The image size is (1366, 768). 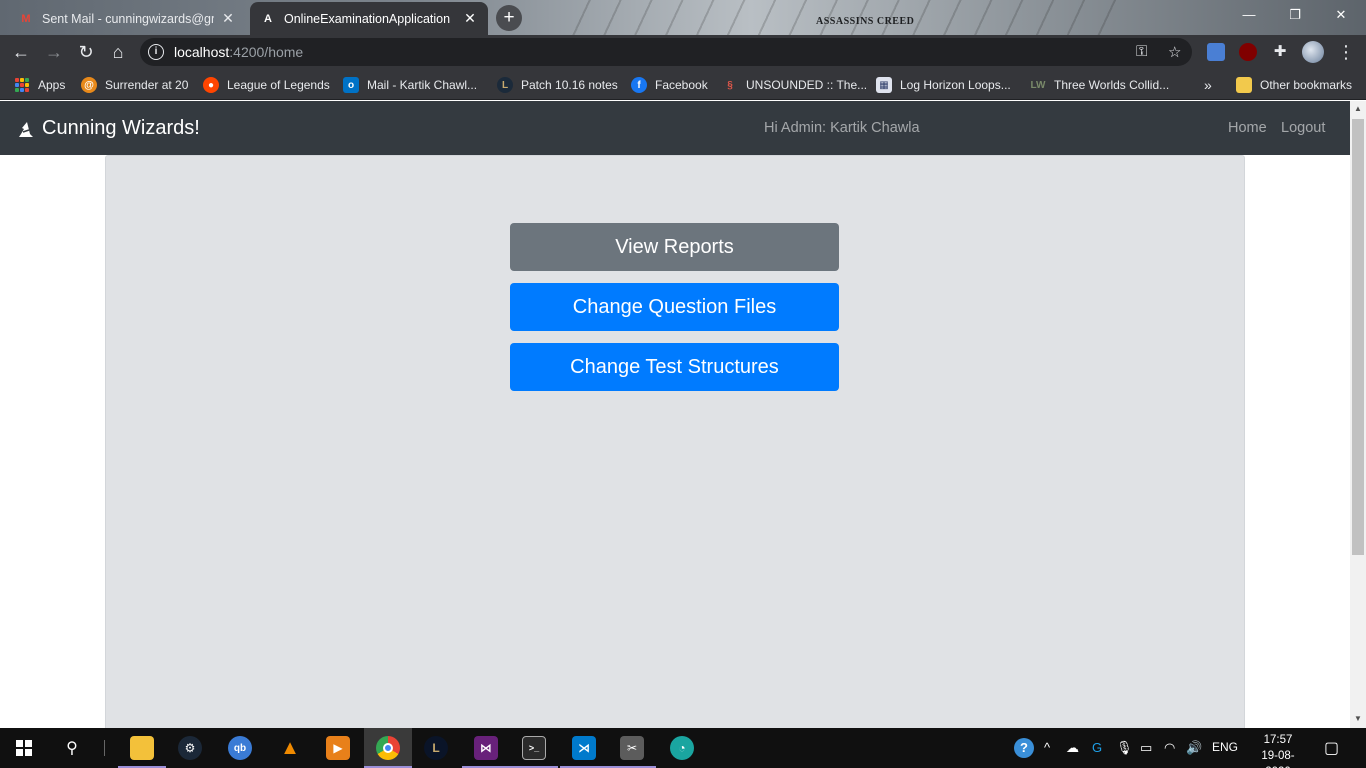 I want to click on taskbar-file-explorer, so click(x=142, y=748).